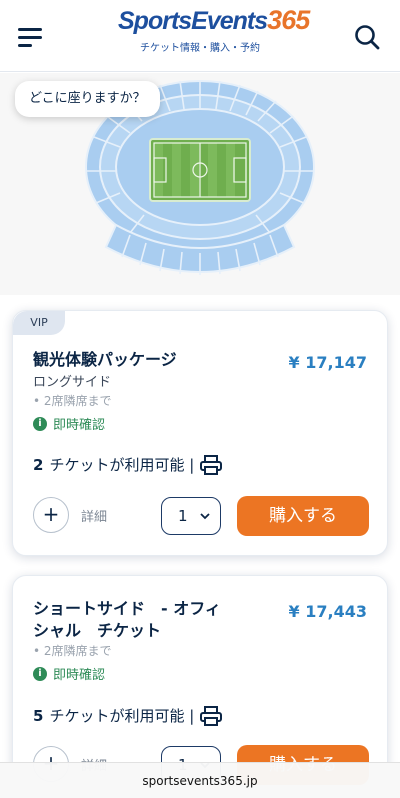 The width and height of the screenshot is (400, 798). Describe the element at coordinates (31, 37) in the screenshot. I see `hamburger-menu-icon` at that location.